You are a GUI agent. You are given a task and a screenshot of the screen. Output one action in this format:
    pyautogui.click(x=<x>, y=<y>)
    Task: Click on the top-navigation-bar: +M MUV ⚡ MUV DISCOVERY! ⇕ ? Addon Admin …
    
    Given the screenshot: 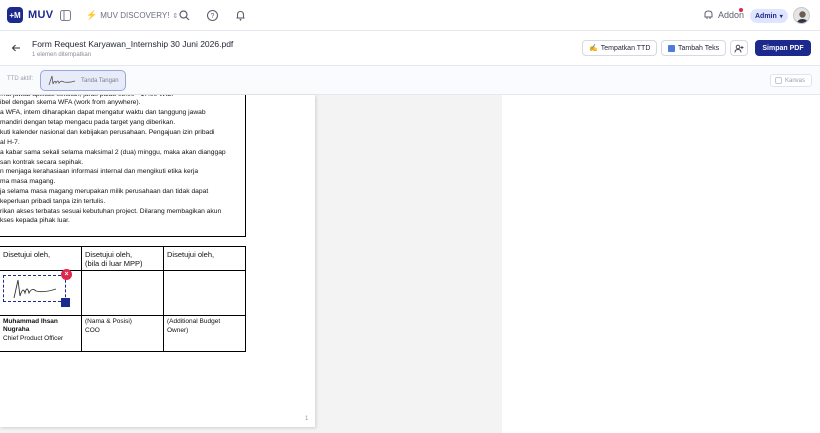 What is the action you would take?
    pyautogui.click(x=410, y=15)
    